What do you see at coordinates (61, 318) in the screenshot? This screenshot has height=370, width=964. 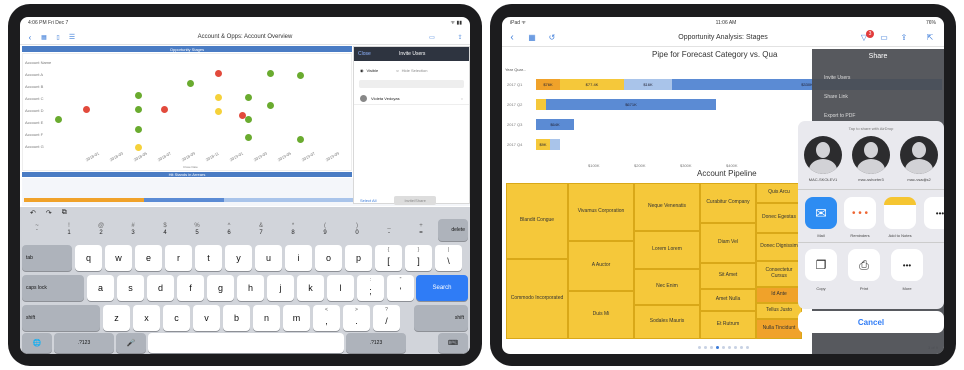 I see `shift-key-left: shift` at bounding box center [61, 318].